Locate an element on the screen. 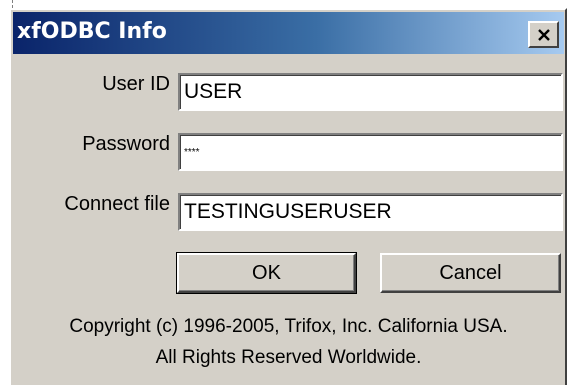 Image resolution: width=567 pixels, height=385 pixels. password-label: Password is located at coordinates (126, 144).